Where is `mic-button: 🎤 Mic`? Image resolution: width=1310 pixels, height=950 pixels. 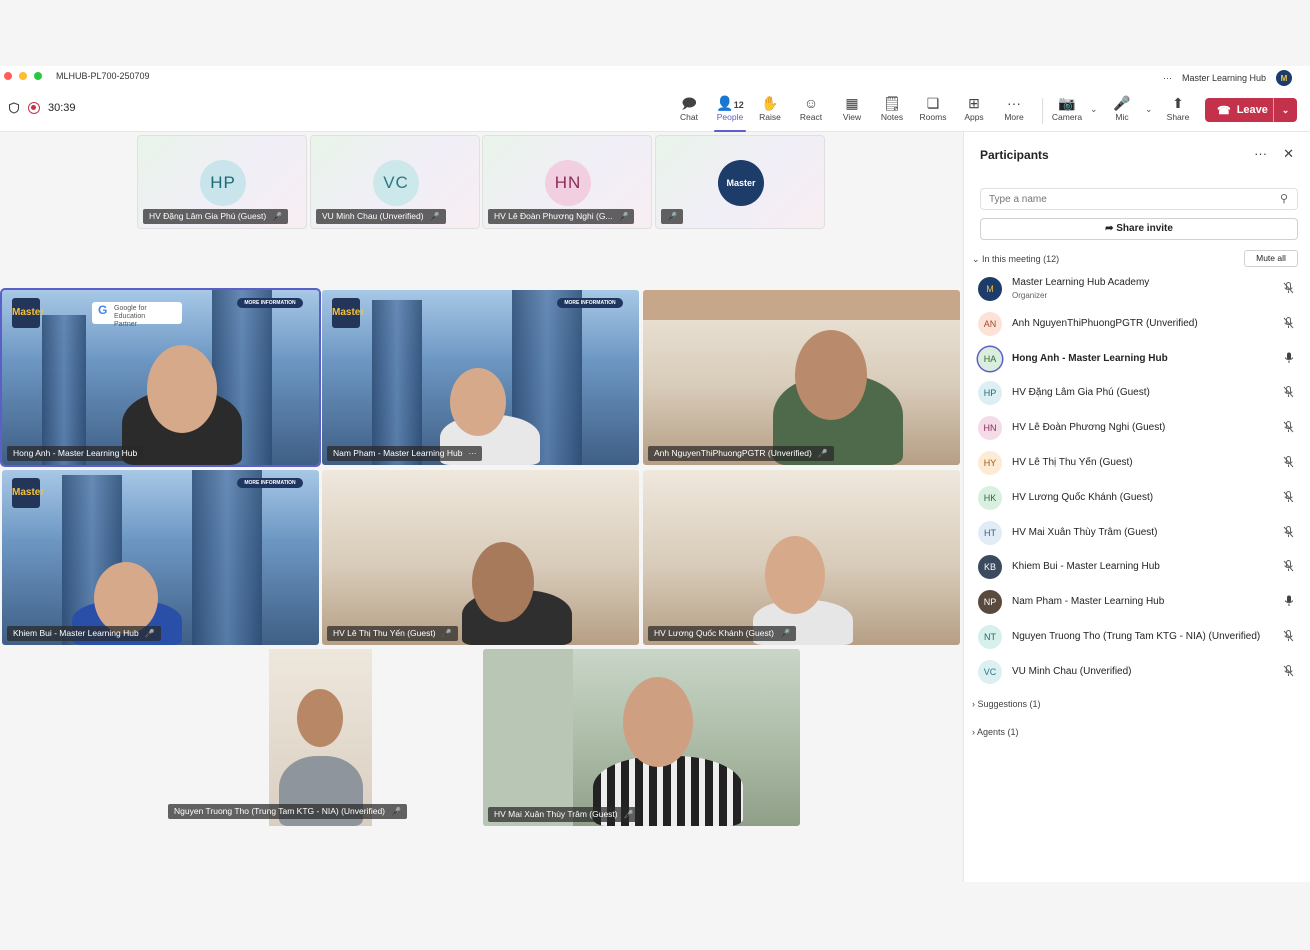
mic-button: 🎤 Mic is located at coordinates (1122, 111).